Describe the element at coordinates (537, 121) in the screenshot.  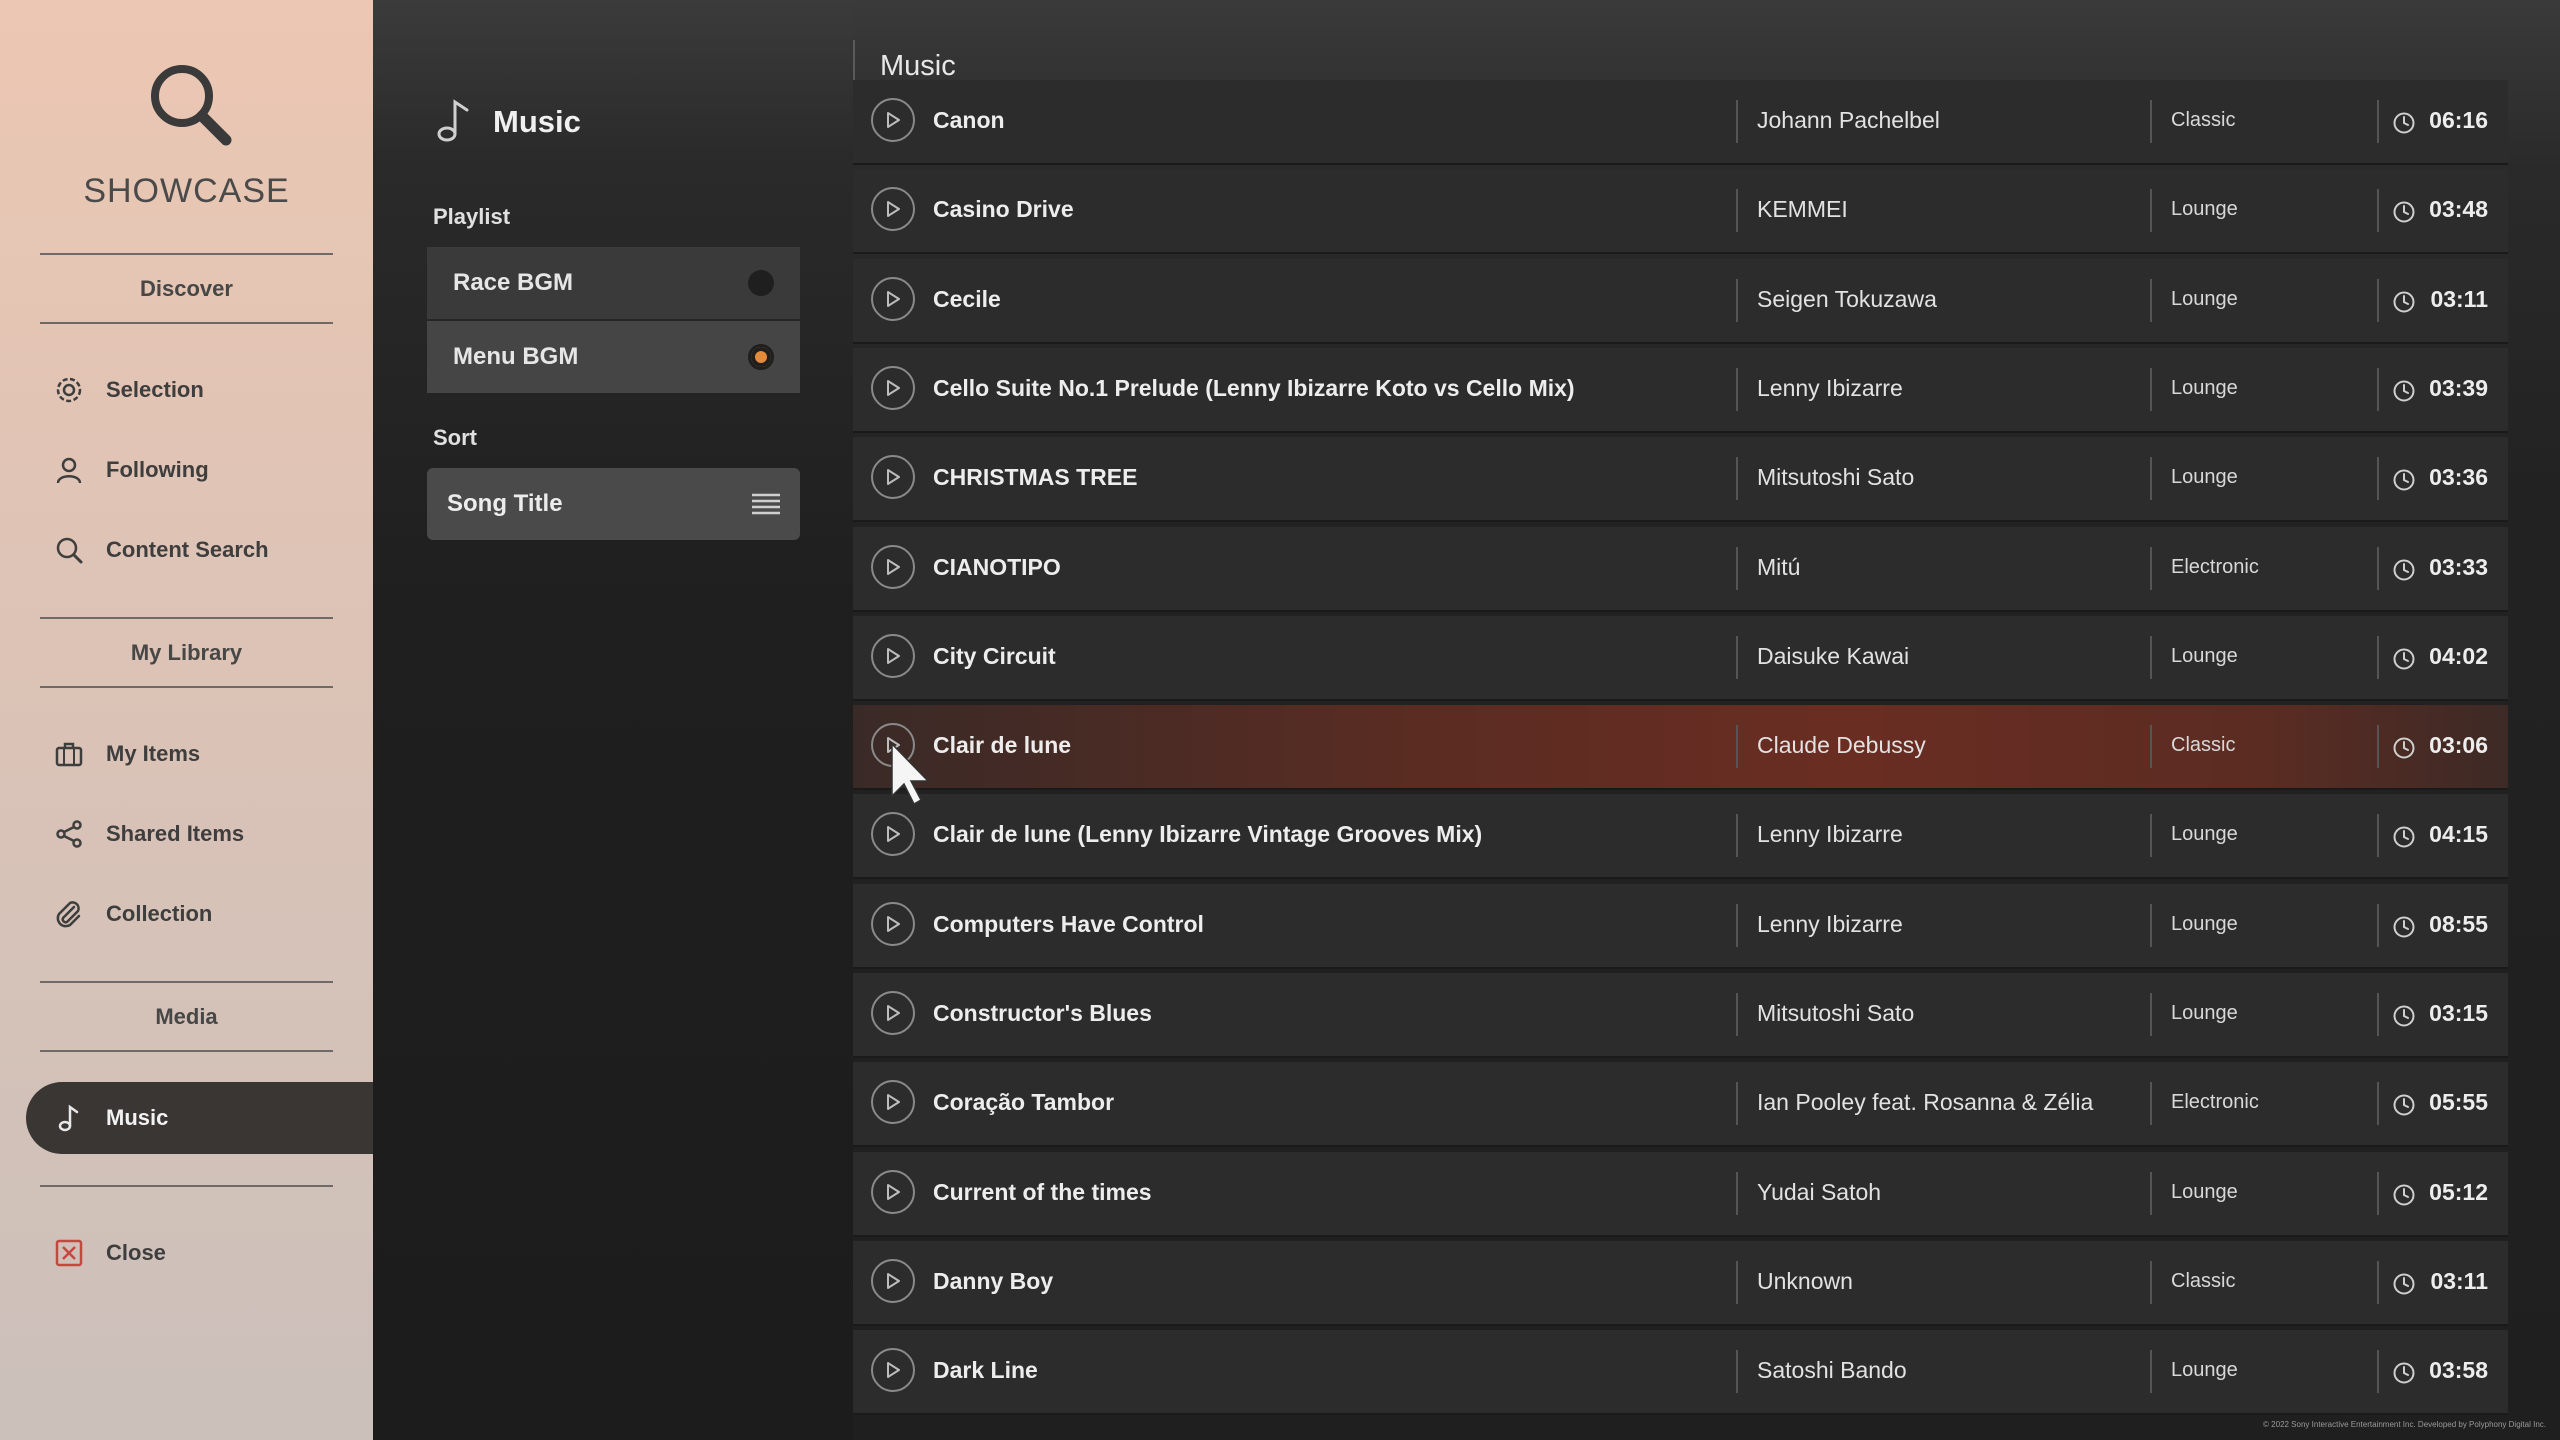
I see `panel-title: Music` at that location.